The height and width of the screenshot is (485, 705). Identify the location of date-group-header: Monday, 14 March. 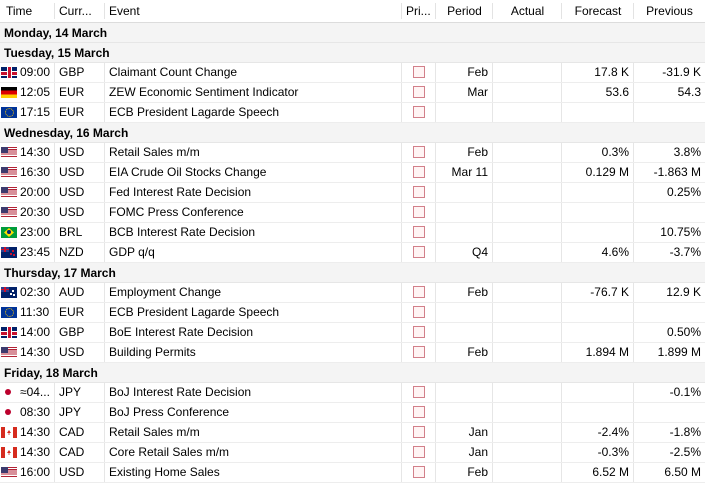
(352, 33).